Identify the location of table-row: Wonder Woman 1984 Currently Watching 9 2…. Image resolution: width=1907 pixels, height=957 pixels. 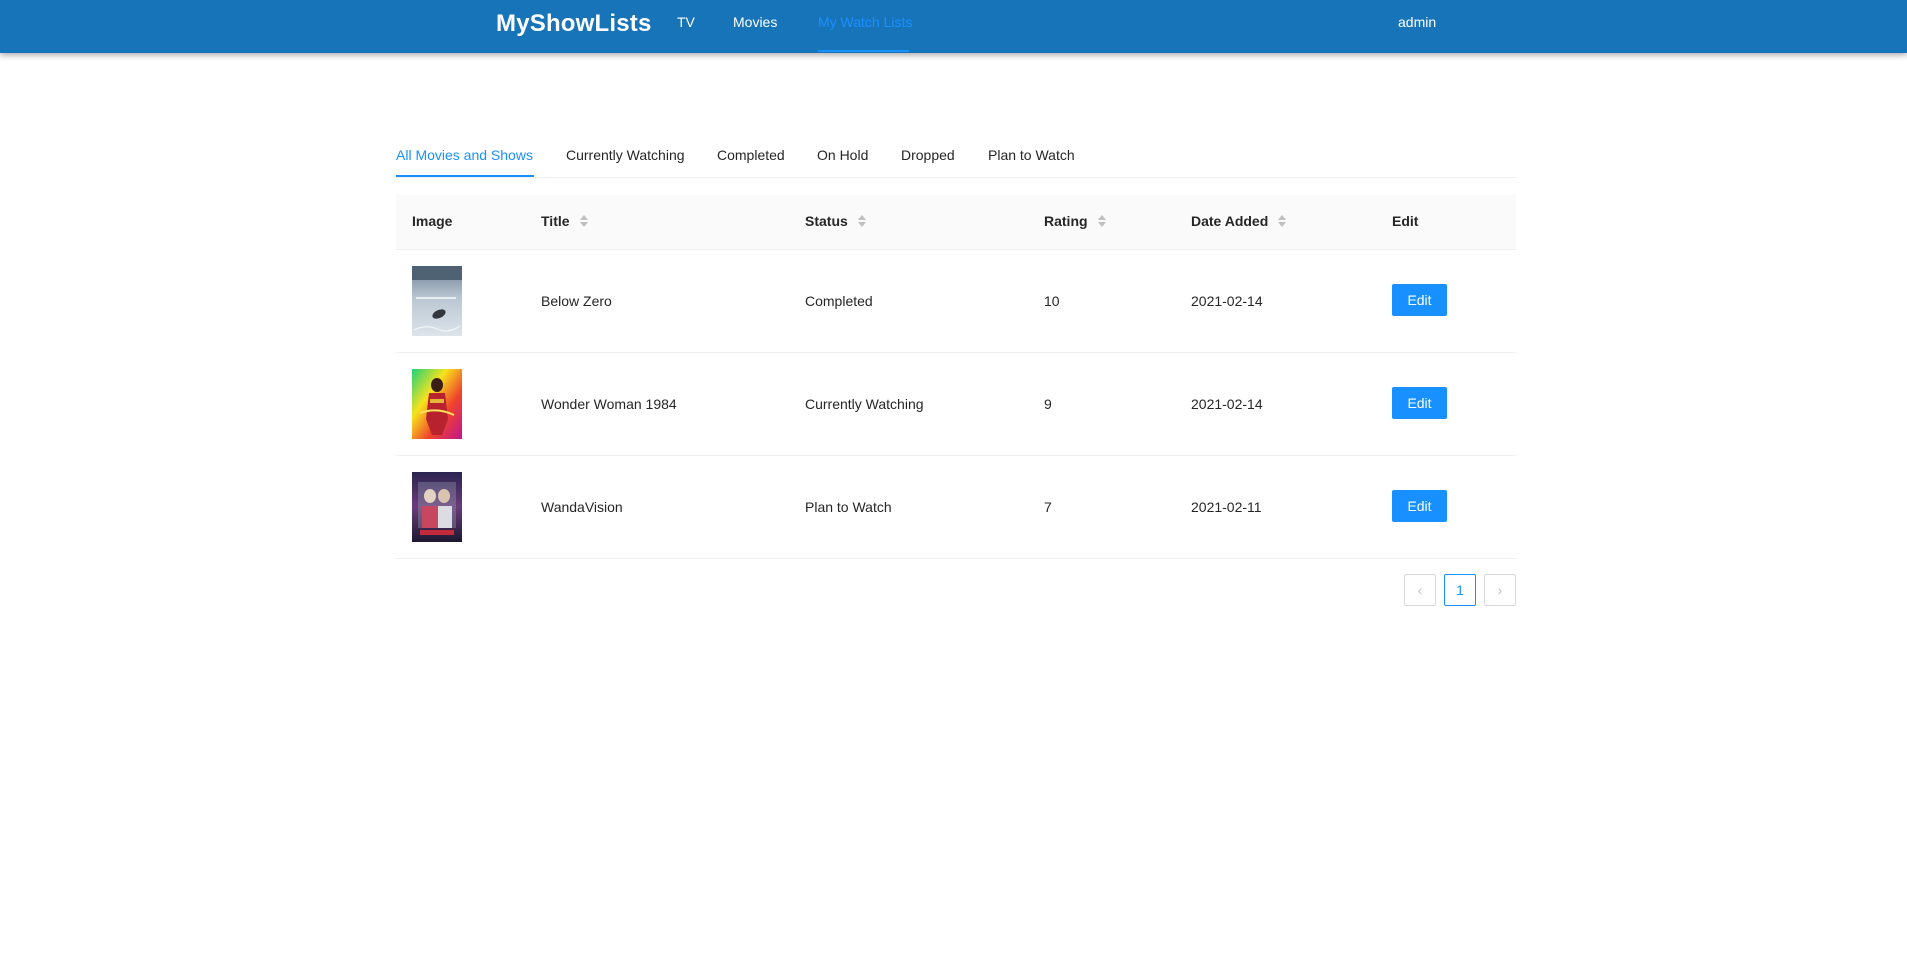
(956, 404).